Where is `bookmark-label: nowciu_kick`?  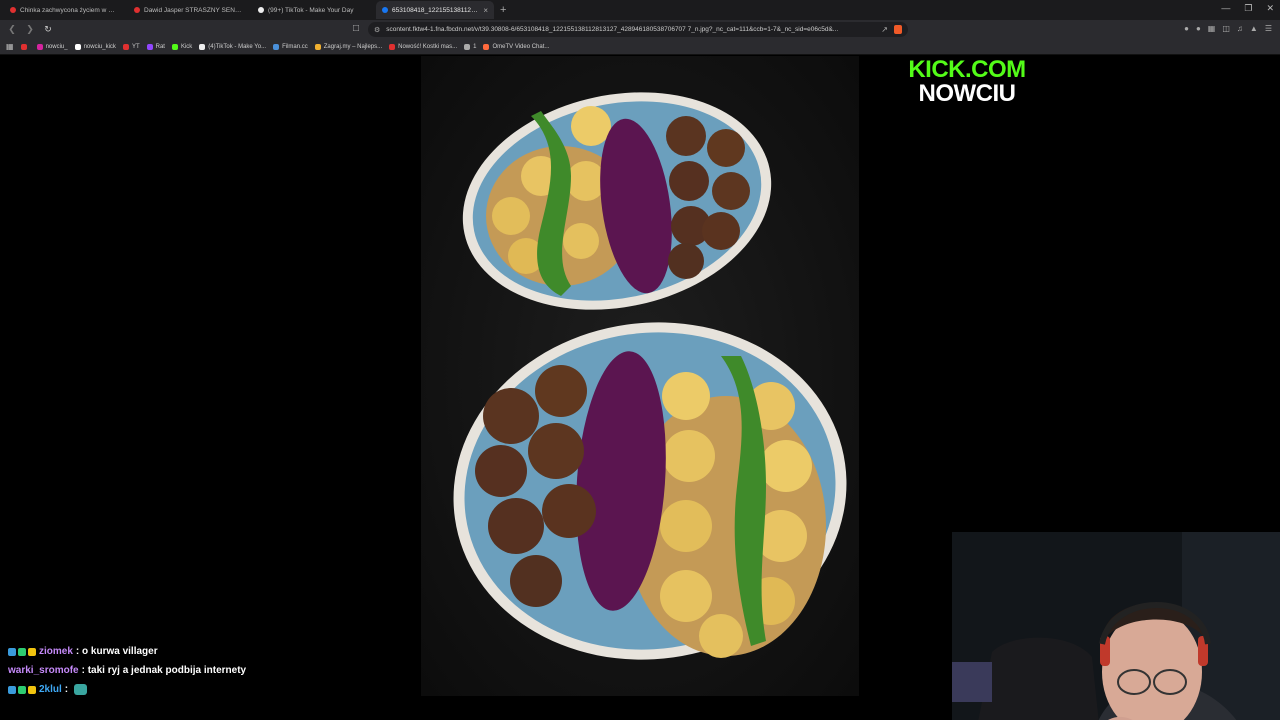 bookmark-label: nowciu_kick is located at coordinates (99, 46).